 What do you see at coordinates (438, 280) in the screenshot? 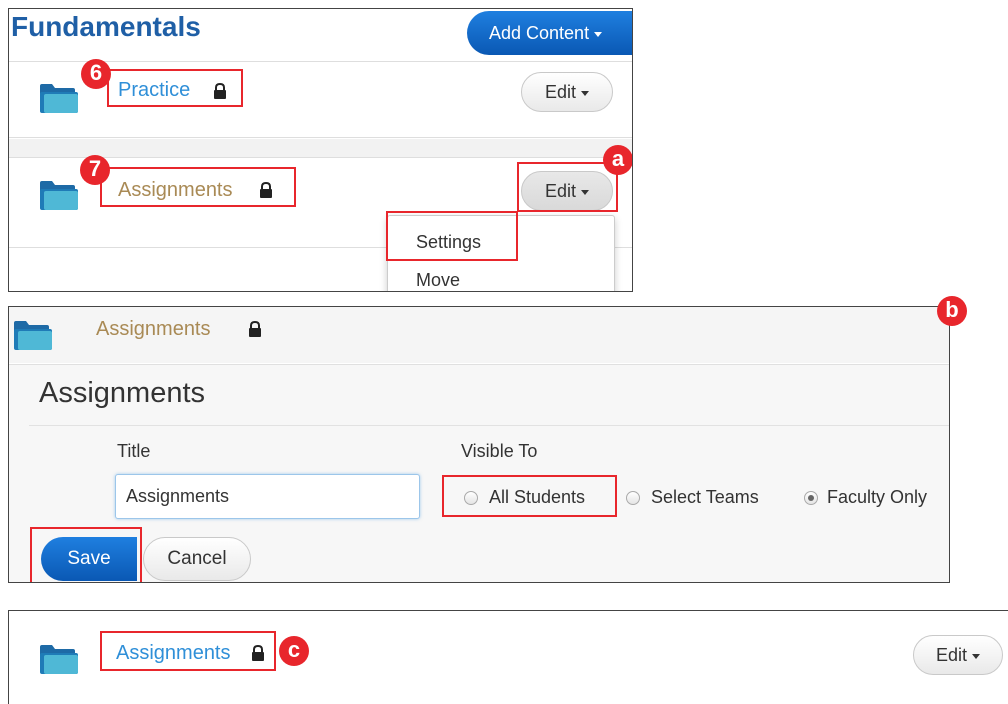
I see `menu-item-move: Move` at bounding box center [438, 280].